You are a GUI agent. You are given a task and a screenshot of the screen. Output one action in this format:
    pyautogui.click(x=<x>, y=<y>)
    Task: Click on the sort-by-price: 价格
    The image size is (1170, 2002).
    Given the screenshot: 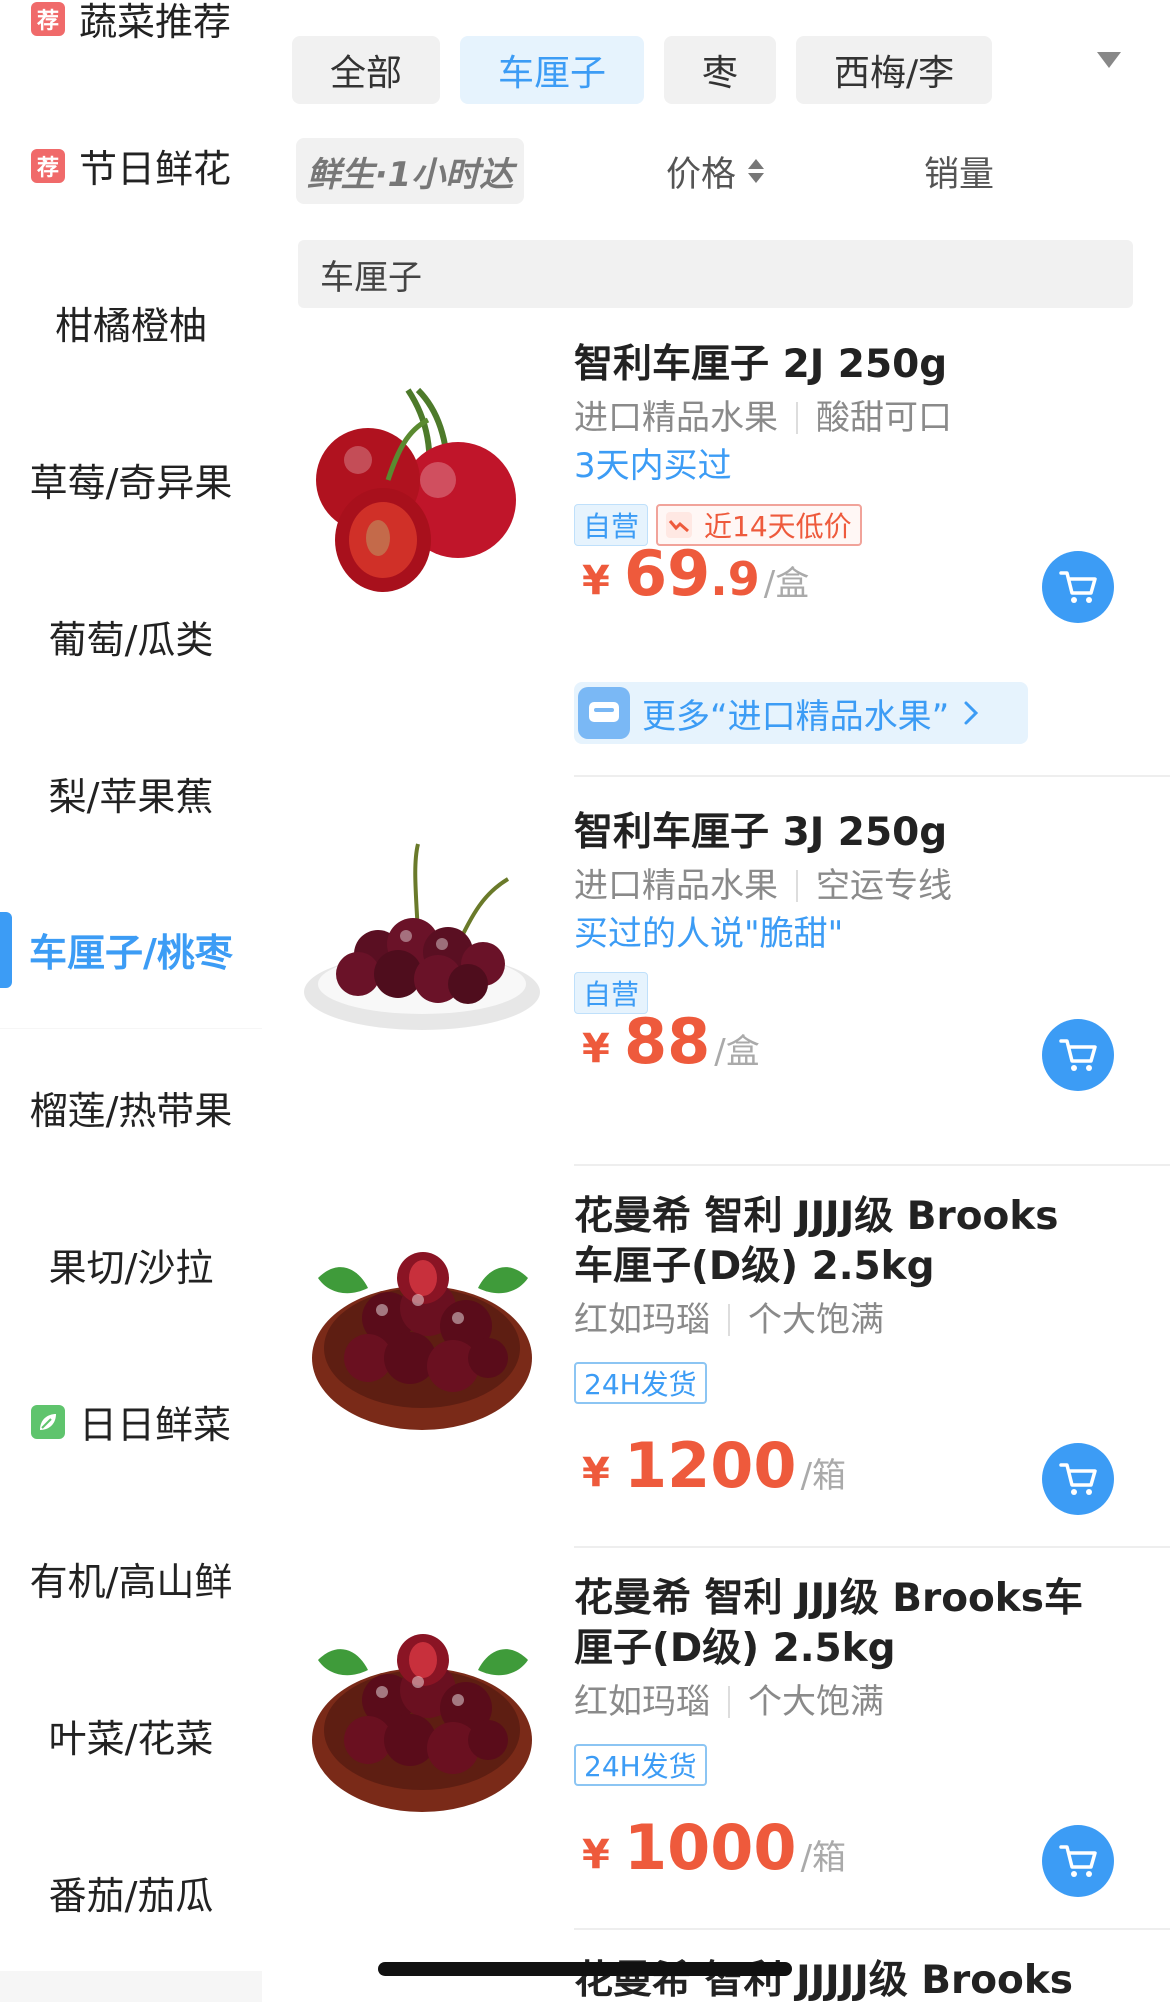 What is the action you would take?
    pyautogui.click(x=715, y=171)
    